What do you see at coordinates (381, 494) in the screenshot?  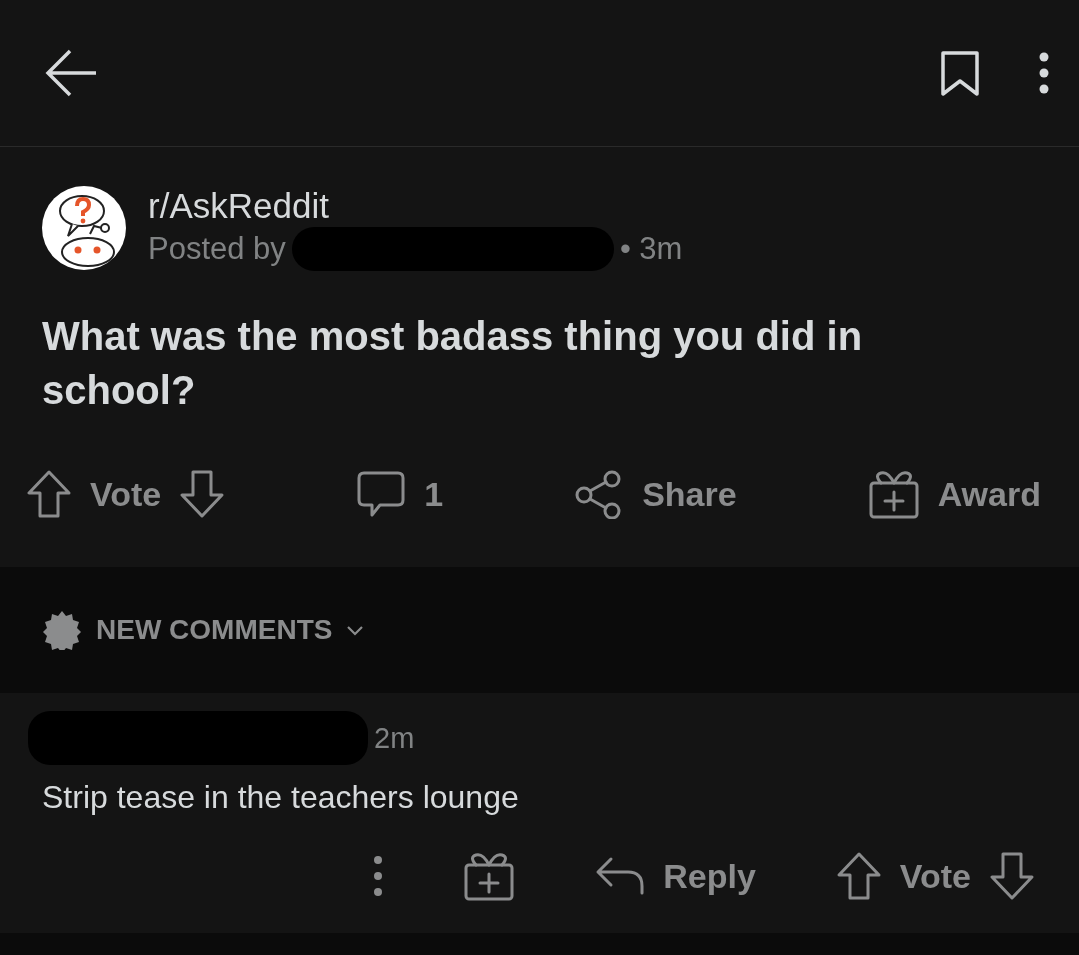 I see `speech-bubble-icon` at bounding box center [381, 494].